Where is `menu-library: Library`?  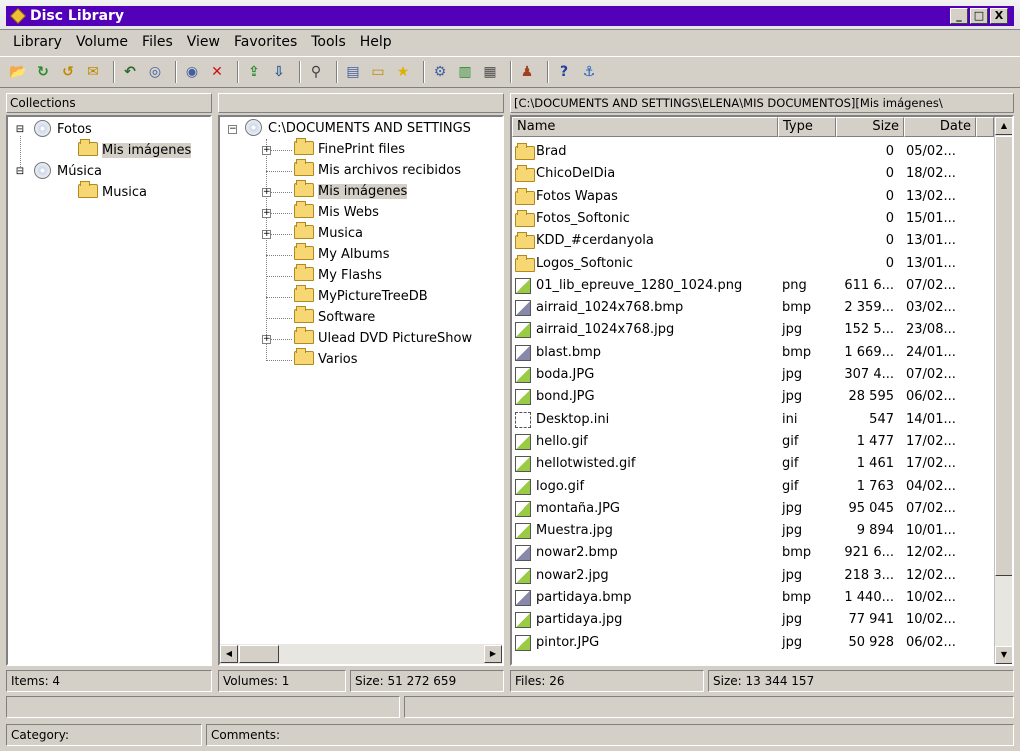
menu-library: Library is located at coordinates (37, 42).